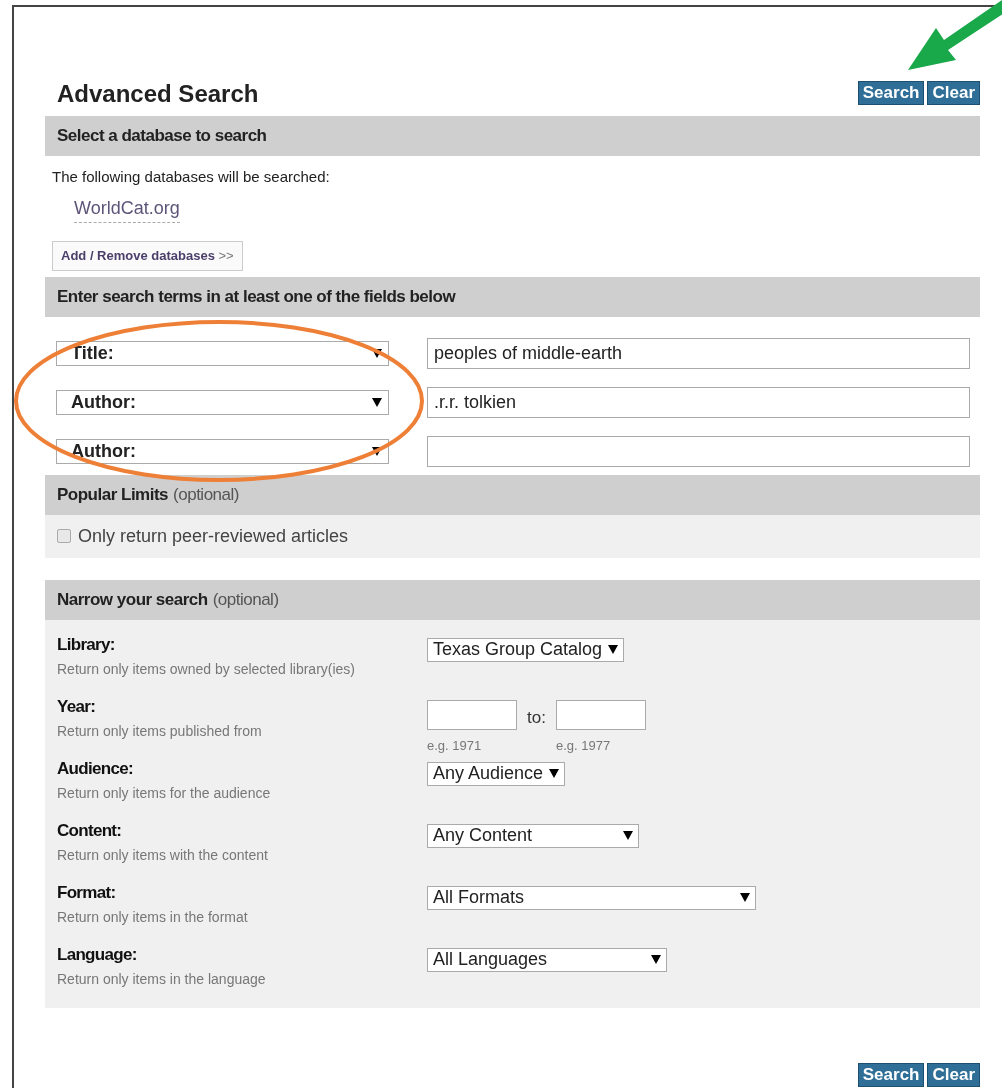 The image size is (1002, 1088). I want to click on checkbox-label: Only return peer-reviewed articles, so click(213, 536).